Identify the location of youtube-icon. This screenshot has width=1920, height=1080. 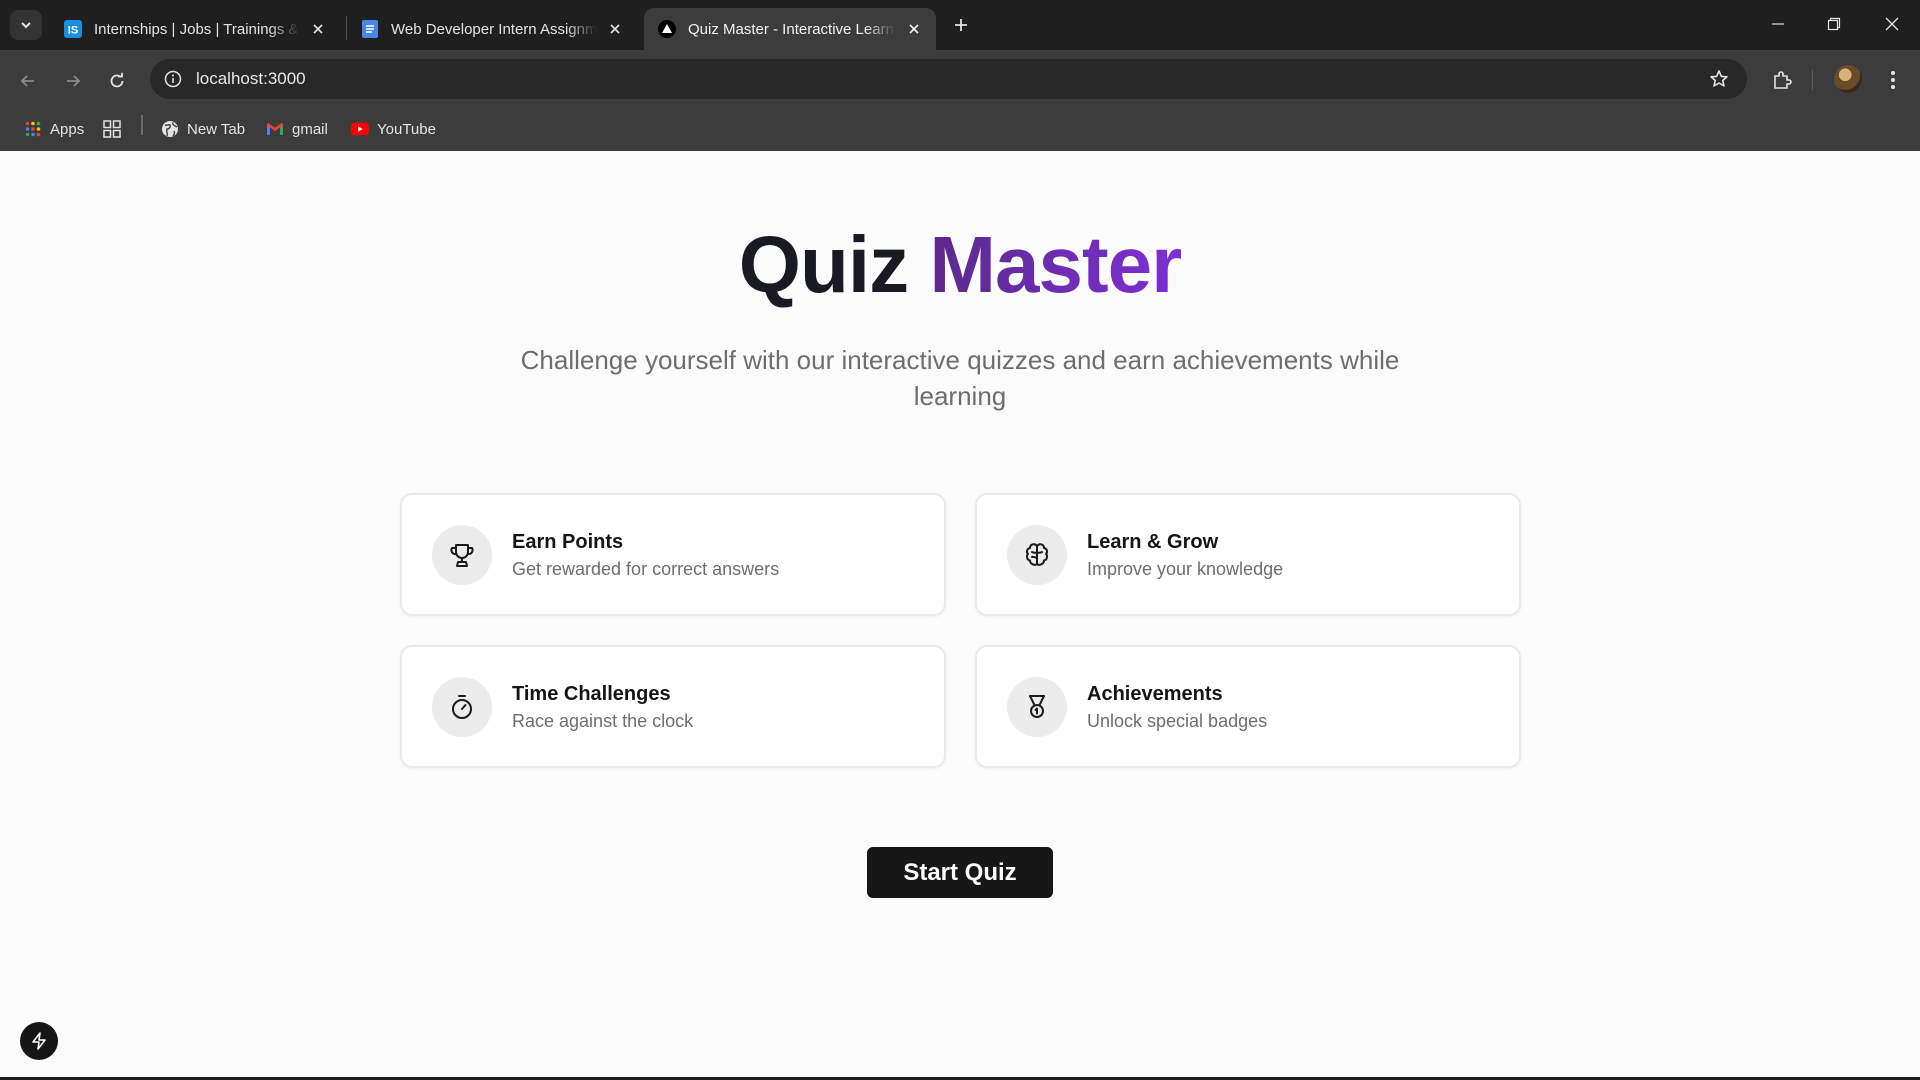
(360, 129).